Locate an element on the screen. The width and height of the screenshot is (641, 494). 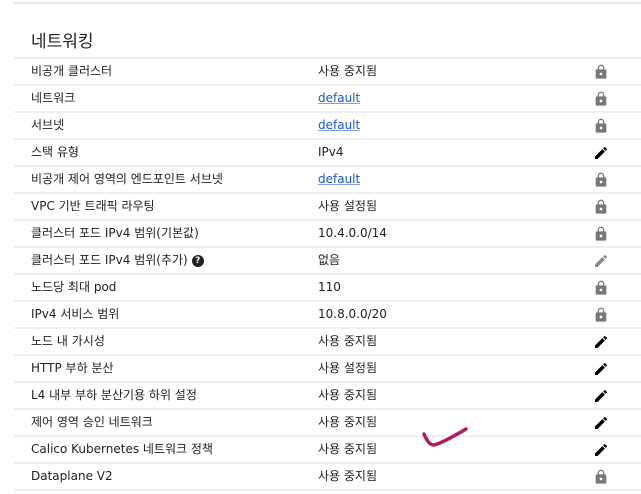
row-label: VPC 기반 트래픽 라우팅 is located at coordinates (93, 206).